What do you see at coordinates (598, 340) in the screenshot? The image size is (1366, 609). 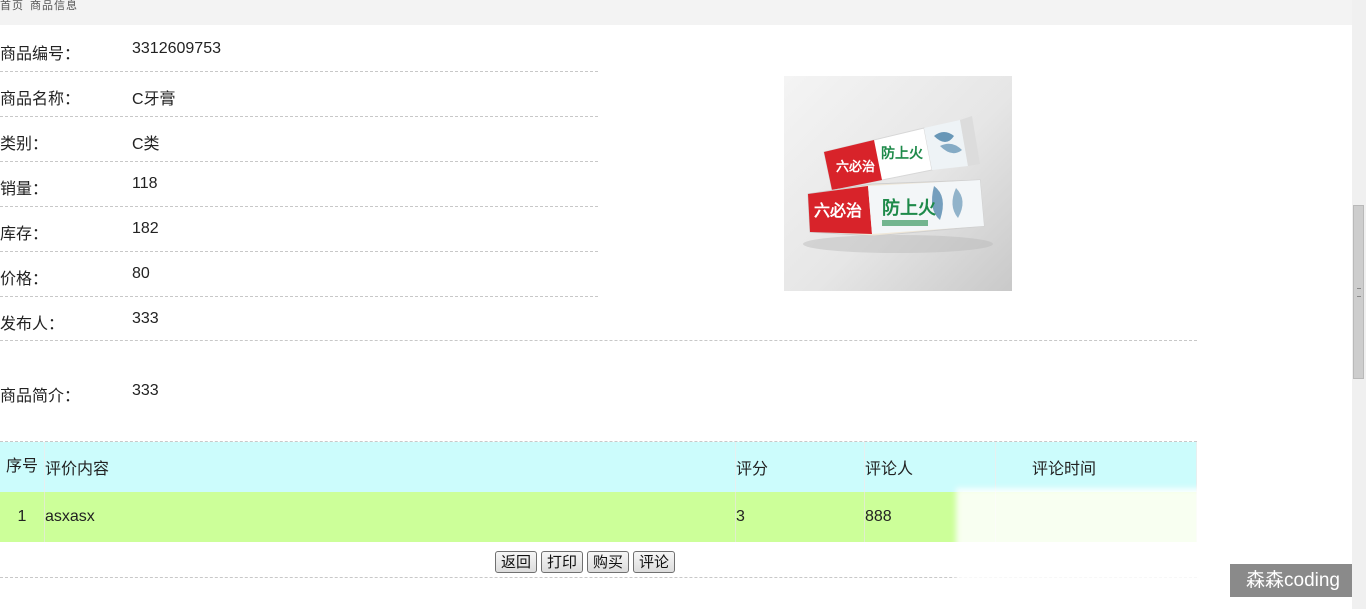 I see `divider` at bounding box center [598, 340].